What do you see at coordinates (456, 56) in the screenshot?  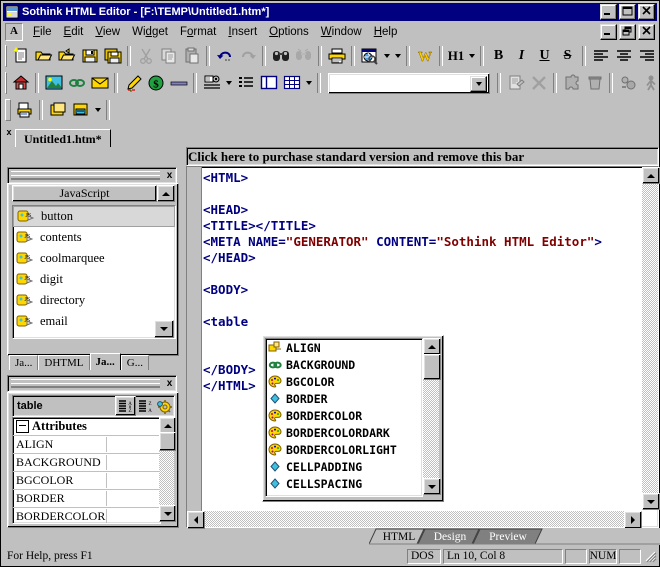 I see `heading-select: H1` at bounding box center [456, 56].